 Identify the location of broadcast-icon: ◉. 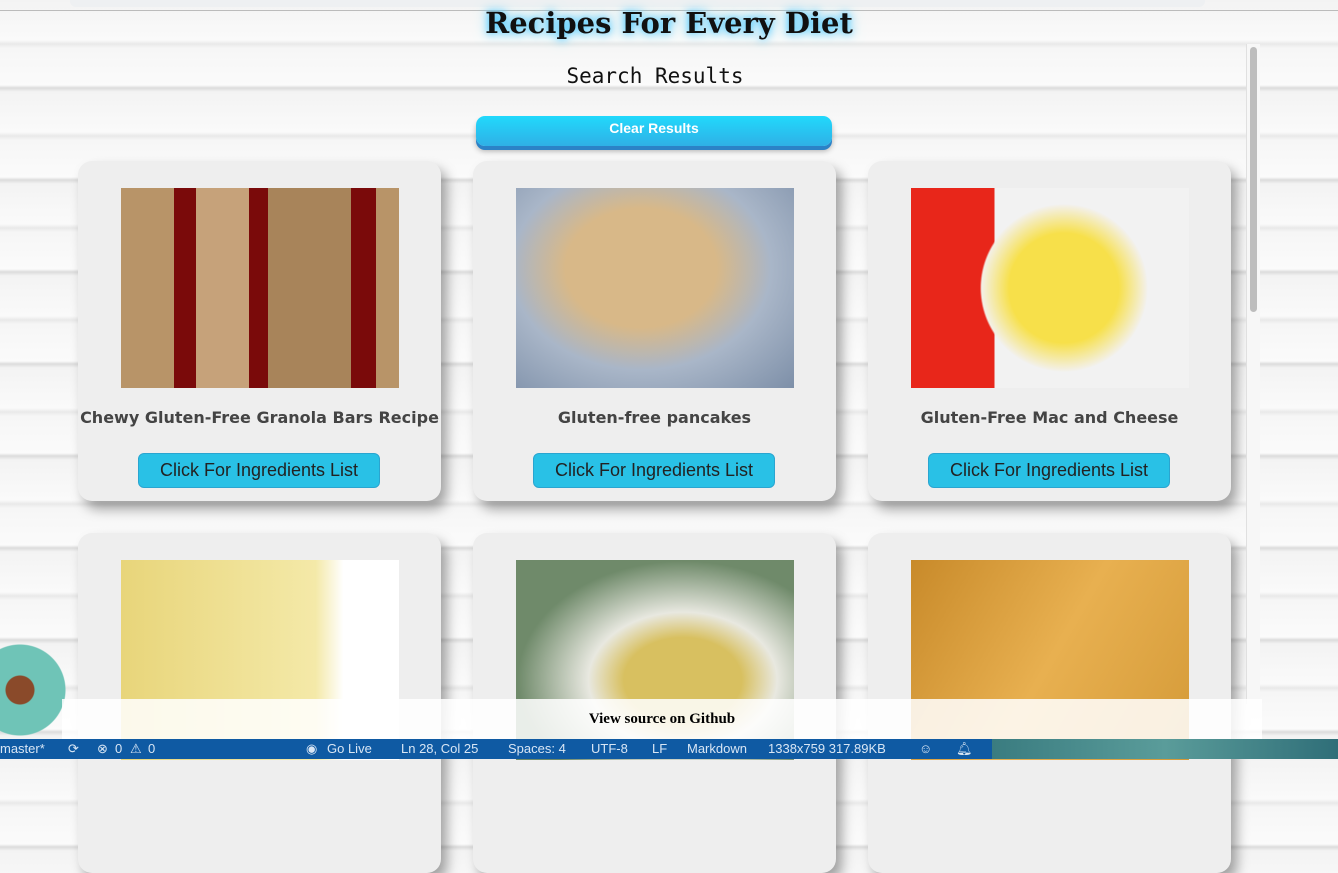
(311, 749).